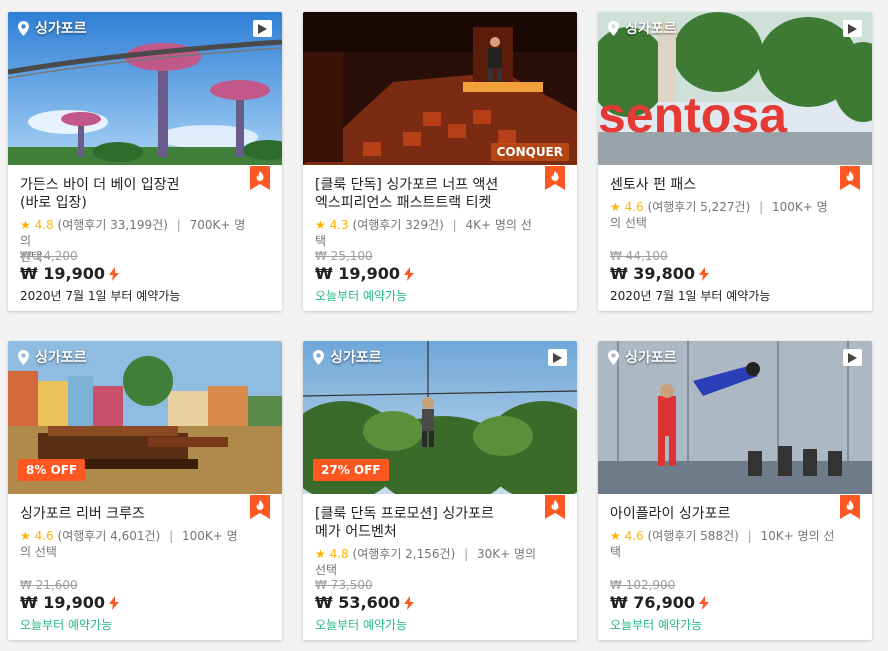 The width and height of the screenshot is (888, 651). What do you see at coordinates (693, 115) in the screenshot?
I see `sentosa-sign: sentosa` at bounding box center [693, 115].